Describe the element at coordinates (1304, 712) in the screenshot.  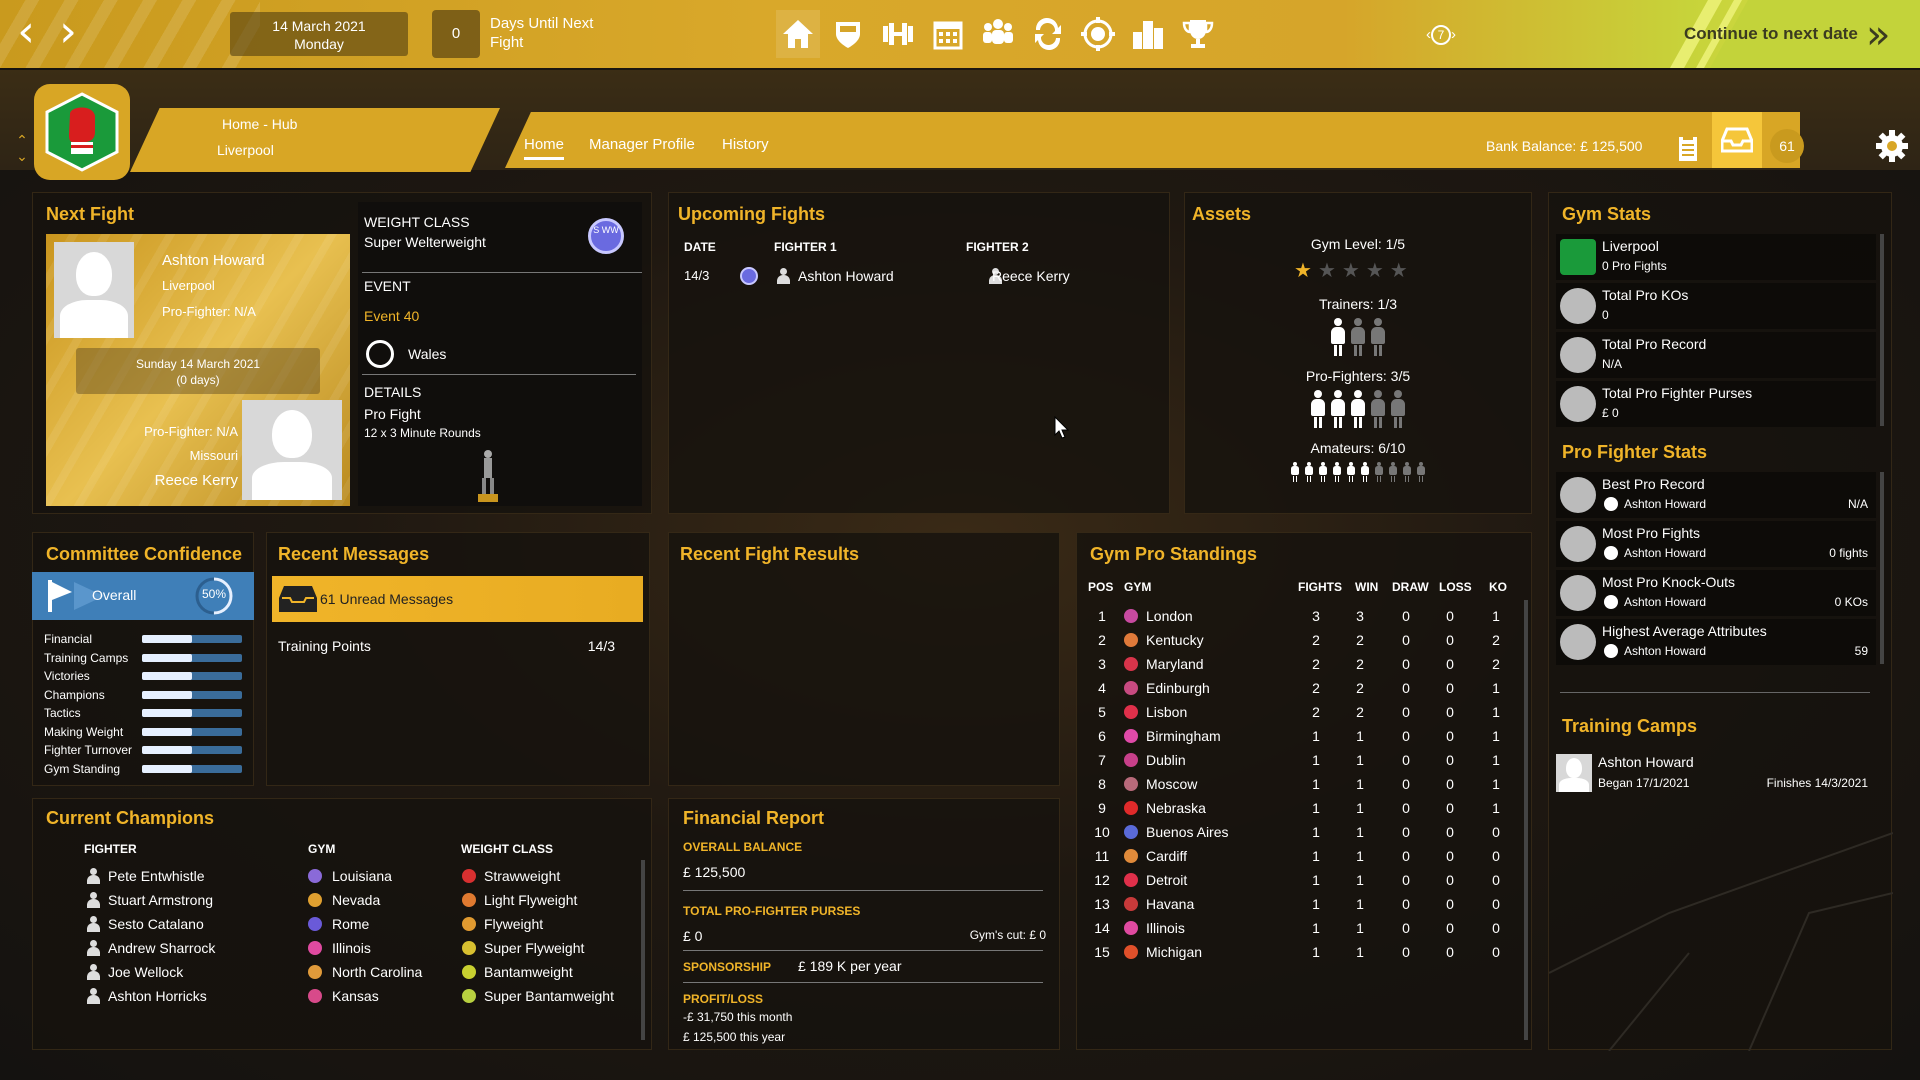
I see `table-row: 5 2 2 0 0 1 Lisbon` at that location.